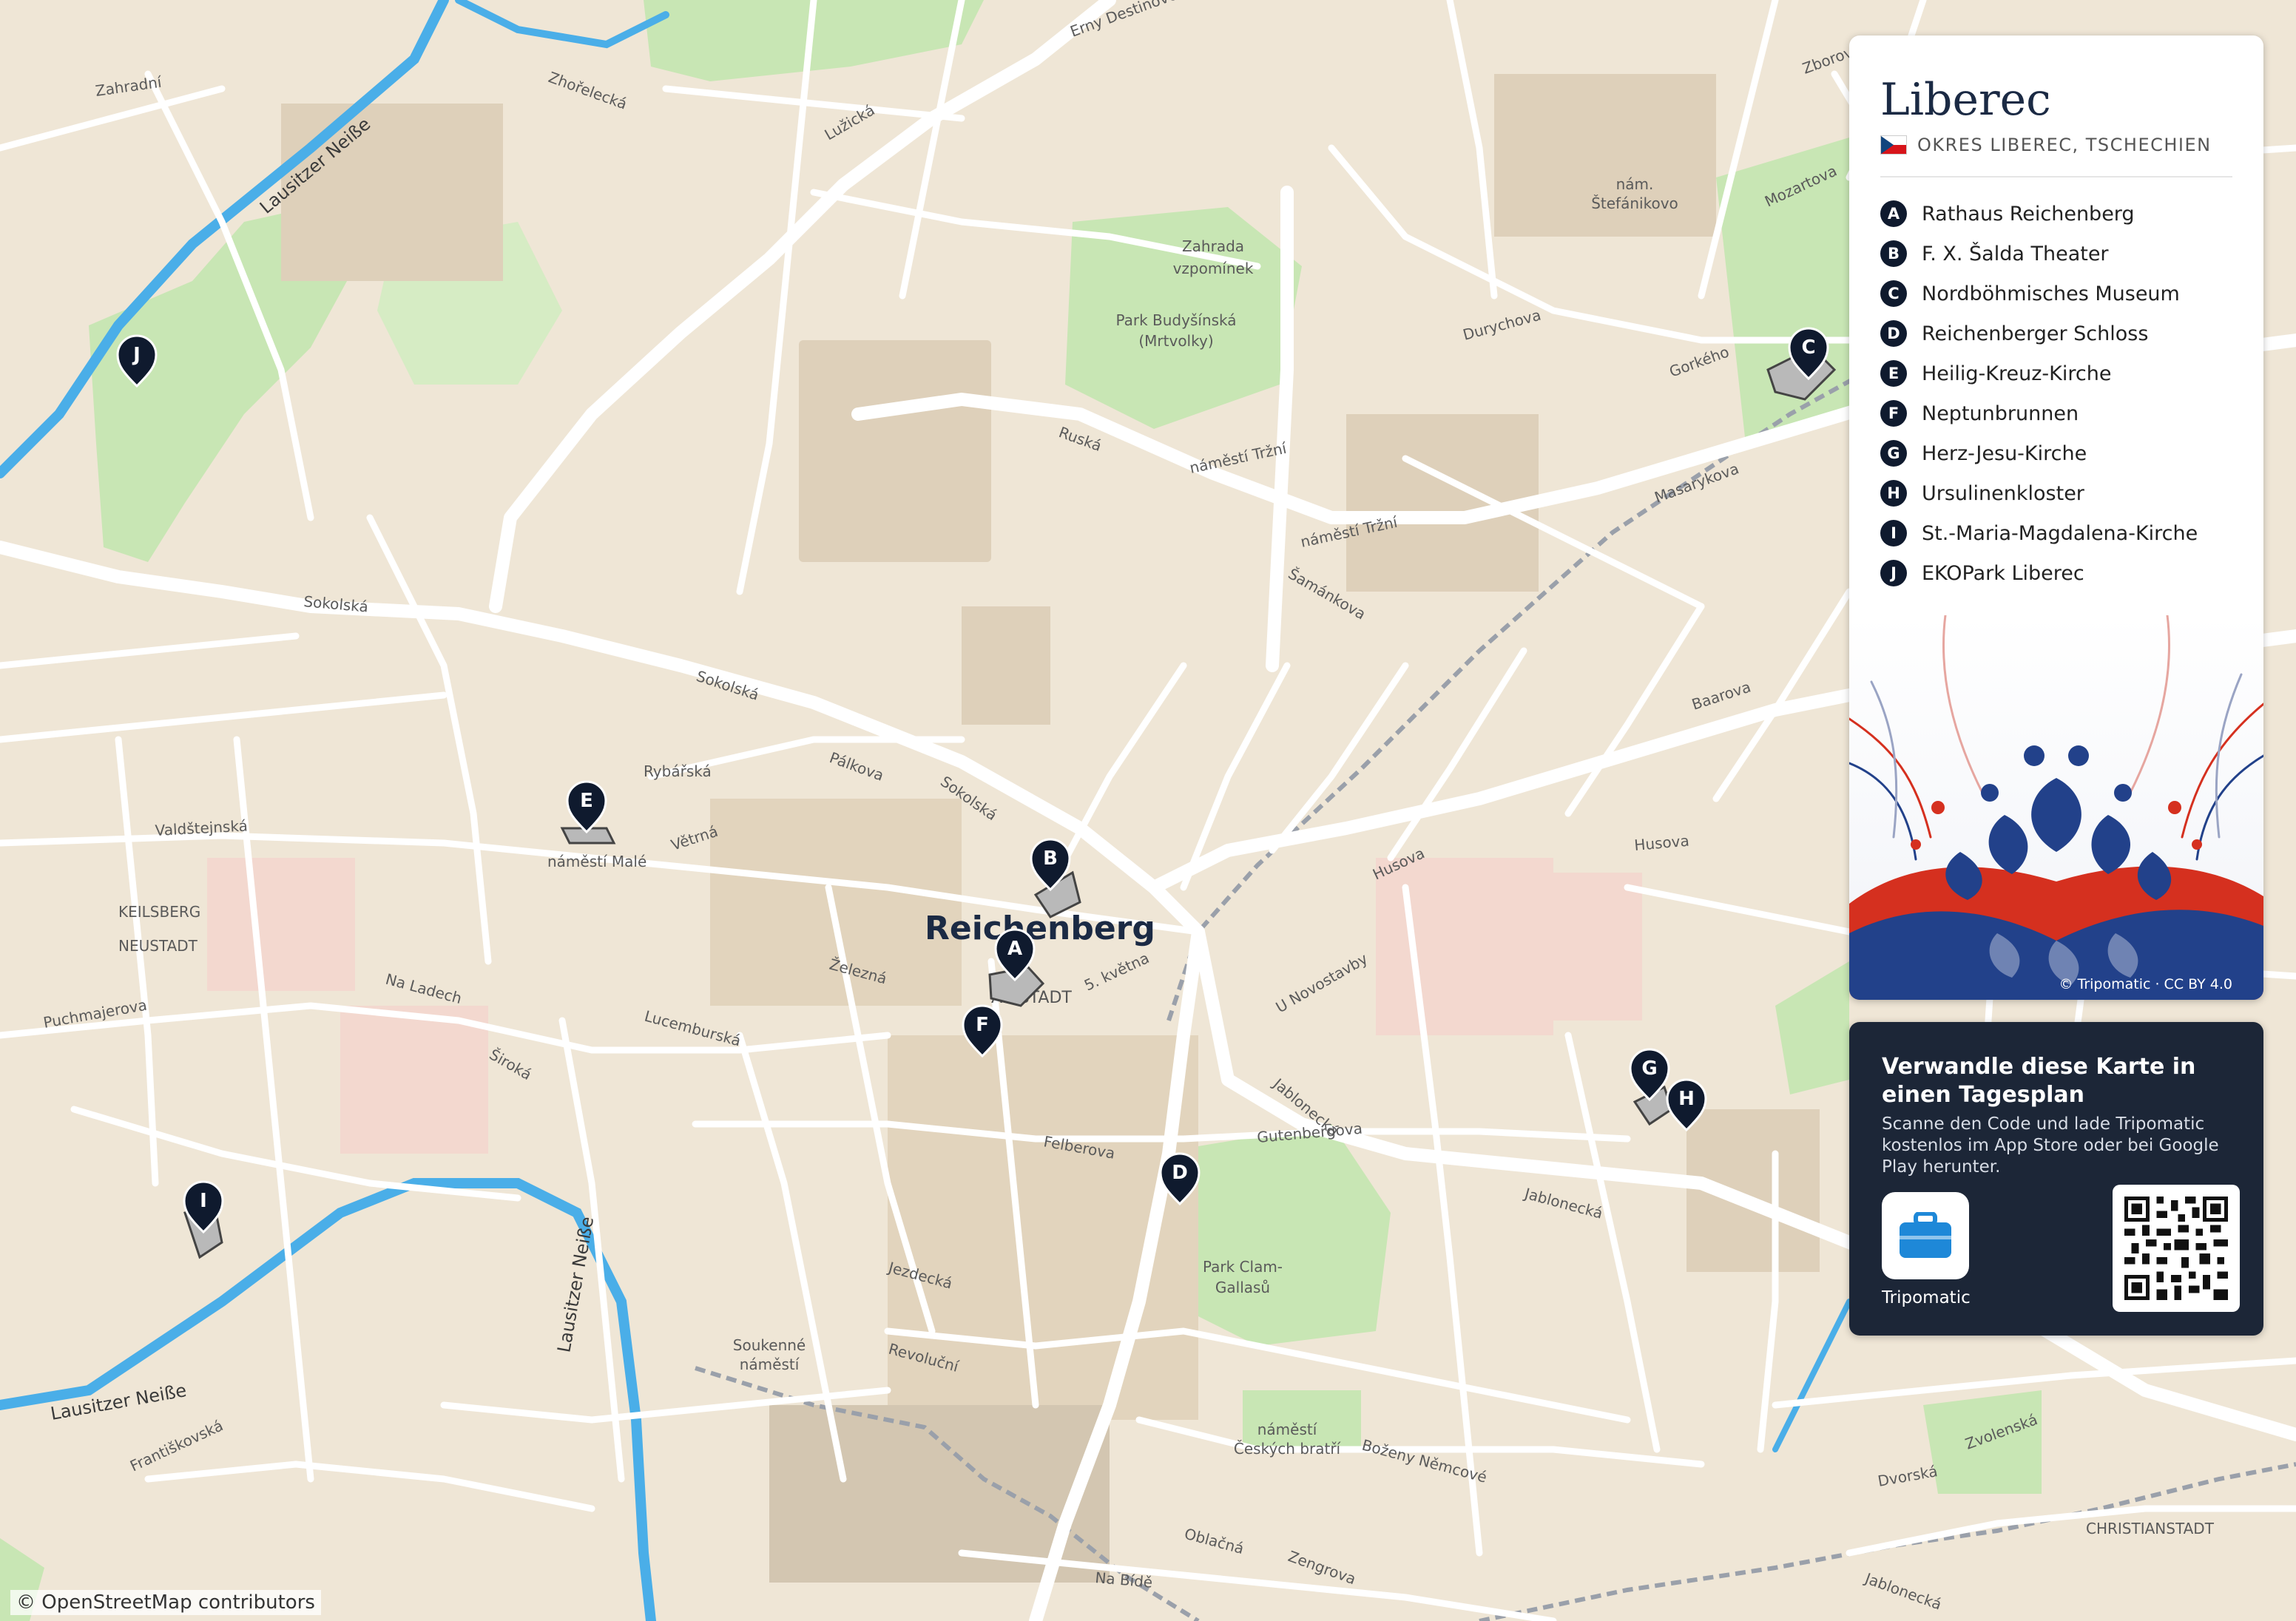 This screenshot has width=2296, height=1621. I want to click on poi-marker-b-label: B, so click(1050, 858).